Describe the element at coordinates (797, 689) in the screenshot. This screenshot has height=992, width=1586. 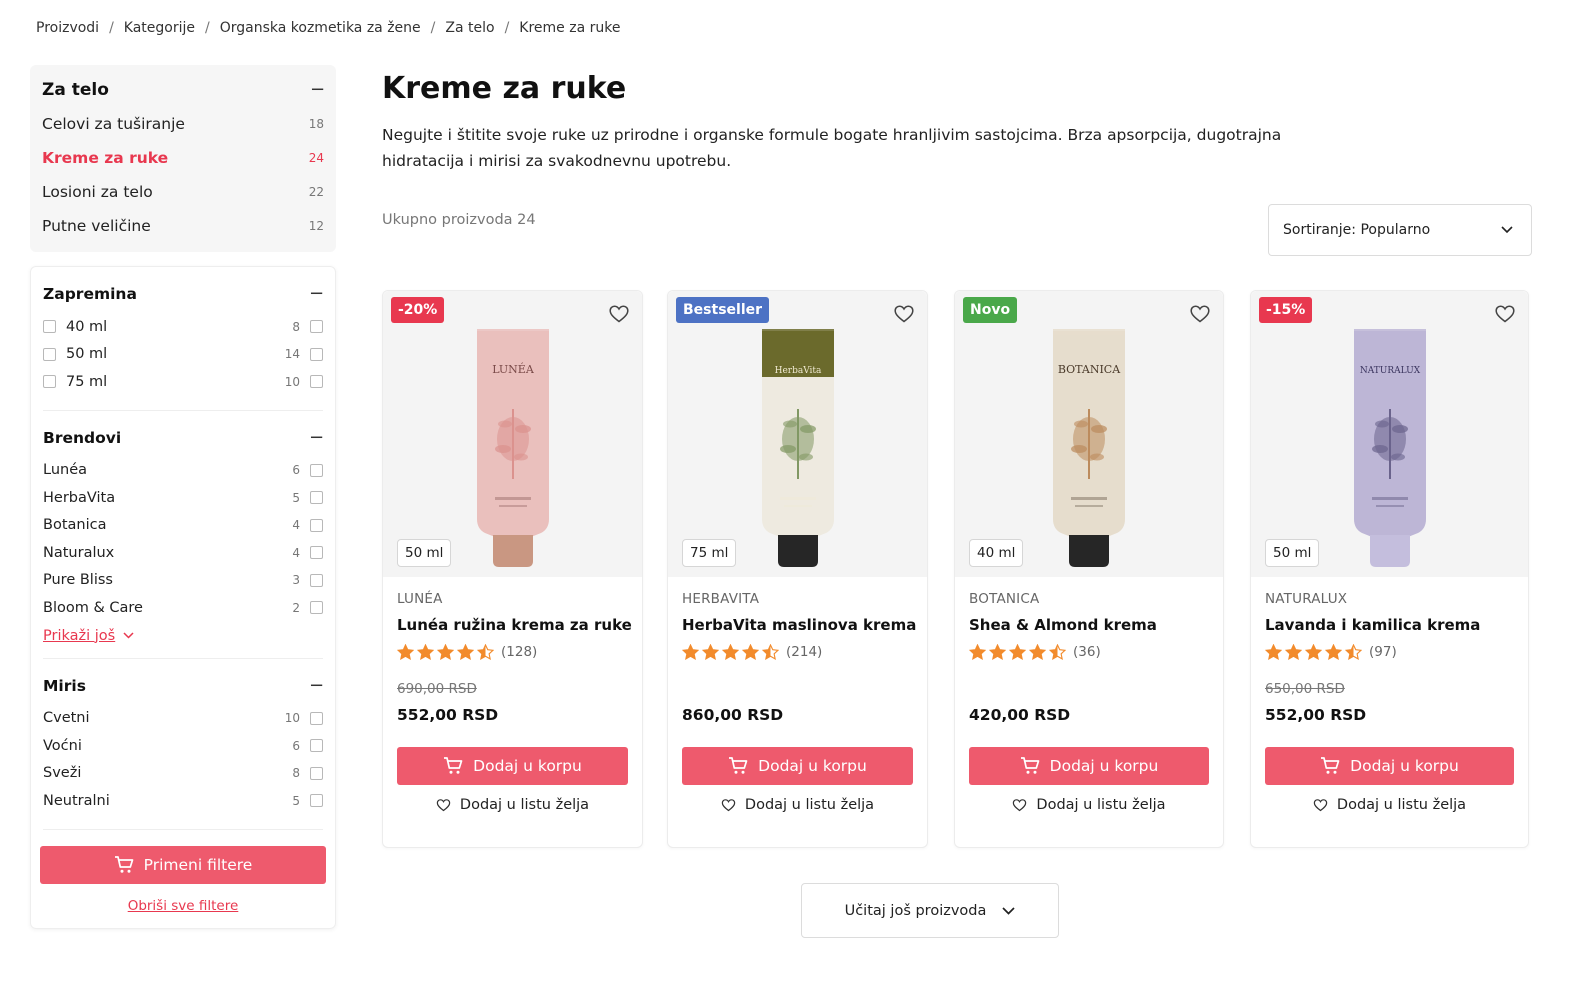
I see `product-old-price` at that location.